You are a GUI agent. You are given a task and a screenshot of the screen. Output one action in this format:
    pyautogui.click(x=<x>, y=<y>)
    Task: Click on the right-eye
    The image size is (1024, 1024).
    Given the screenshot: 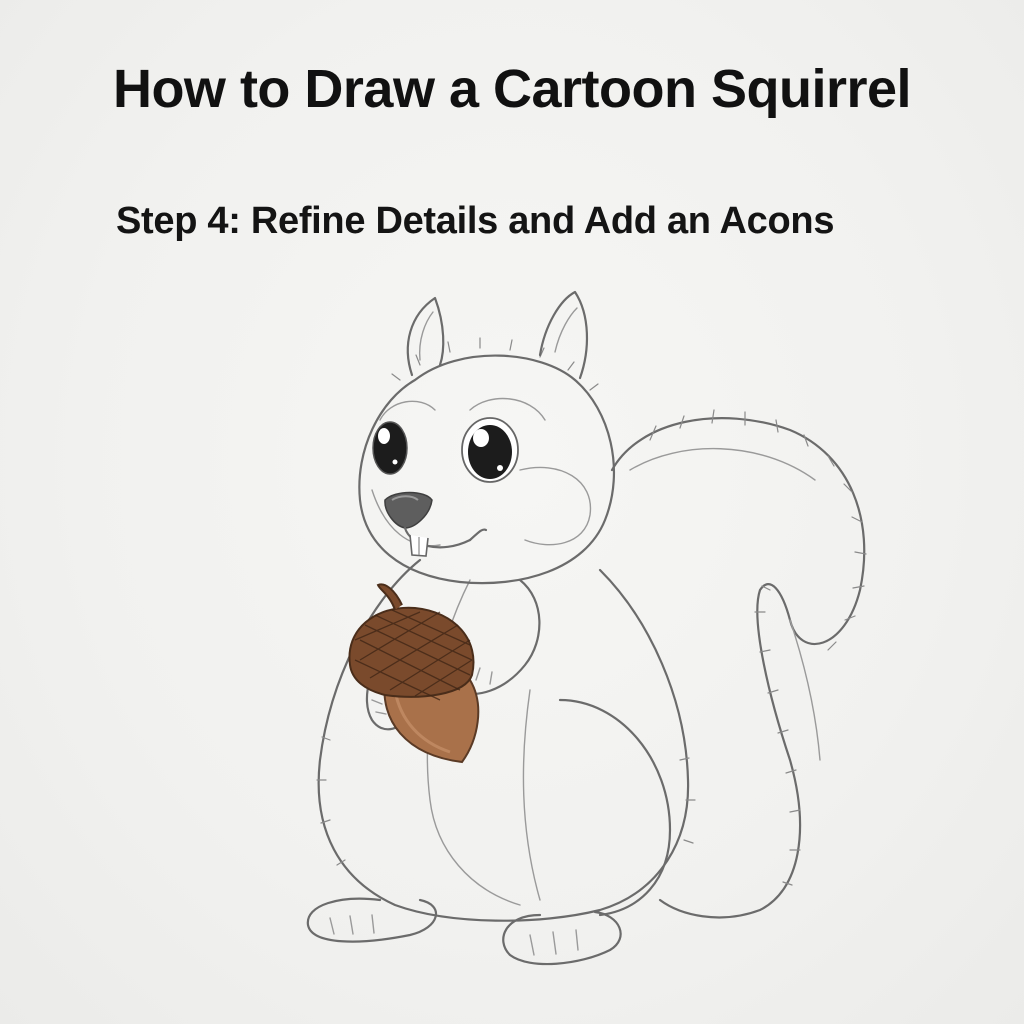 What is the action you would take?
    pyautogui.click(x=490, y=450)
    